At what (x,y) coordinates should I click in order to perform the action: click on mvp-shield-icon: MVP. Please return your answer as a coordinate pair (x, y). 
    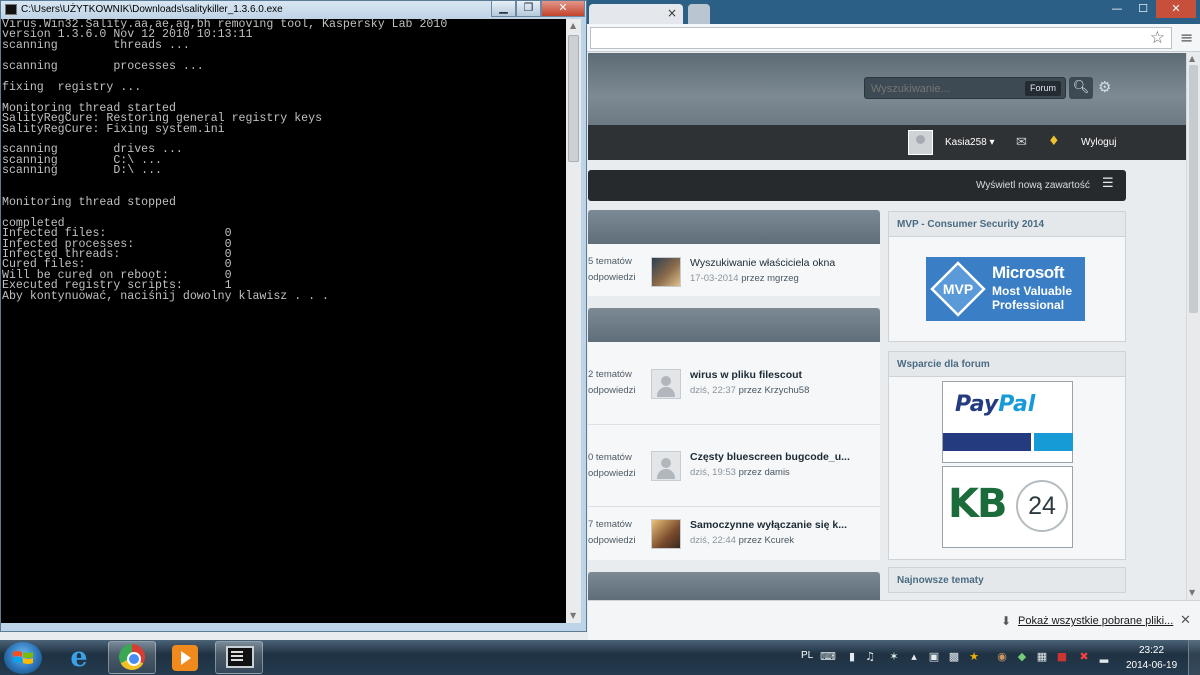
    Looking at the image, I should click on (958, 289).